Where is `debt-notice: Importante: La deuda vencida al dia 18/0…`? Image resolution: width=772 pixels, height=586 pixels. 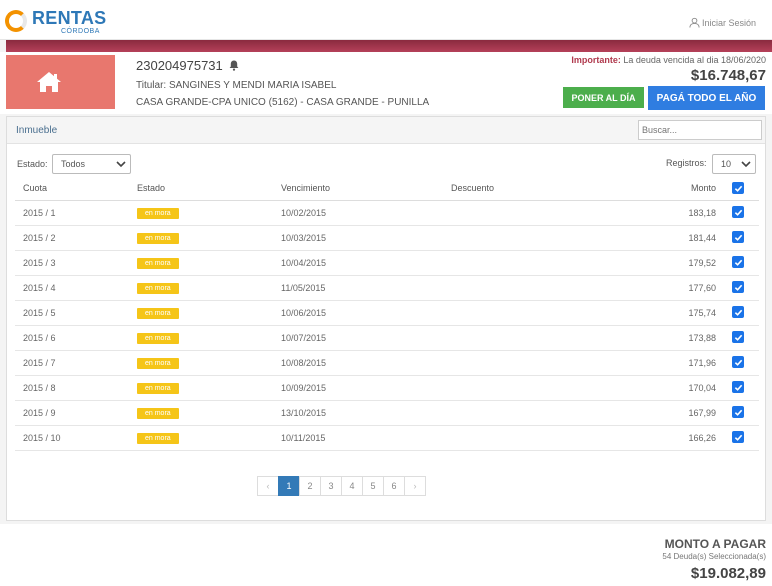 debt-notice: Importante: La deuda vencida al dia 18/0… is located at coordinates (668, 60).